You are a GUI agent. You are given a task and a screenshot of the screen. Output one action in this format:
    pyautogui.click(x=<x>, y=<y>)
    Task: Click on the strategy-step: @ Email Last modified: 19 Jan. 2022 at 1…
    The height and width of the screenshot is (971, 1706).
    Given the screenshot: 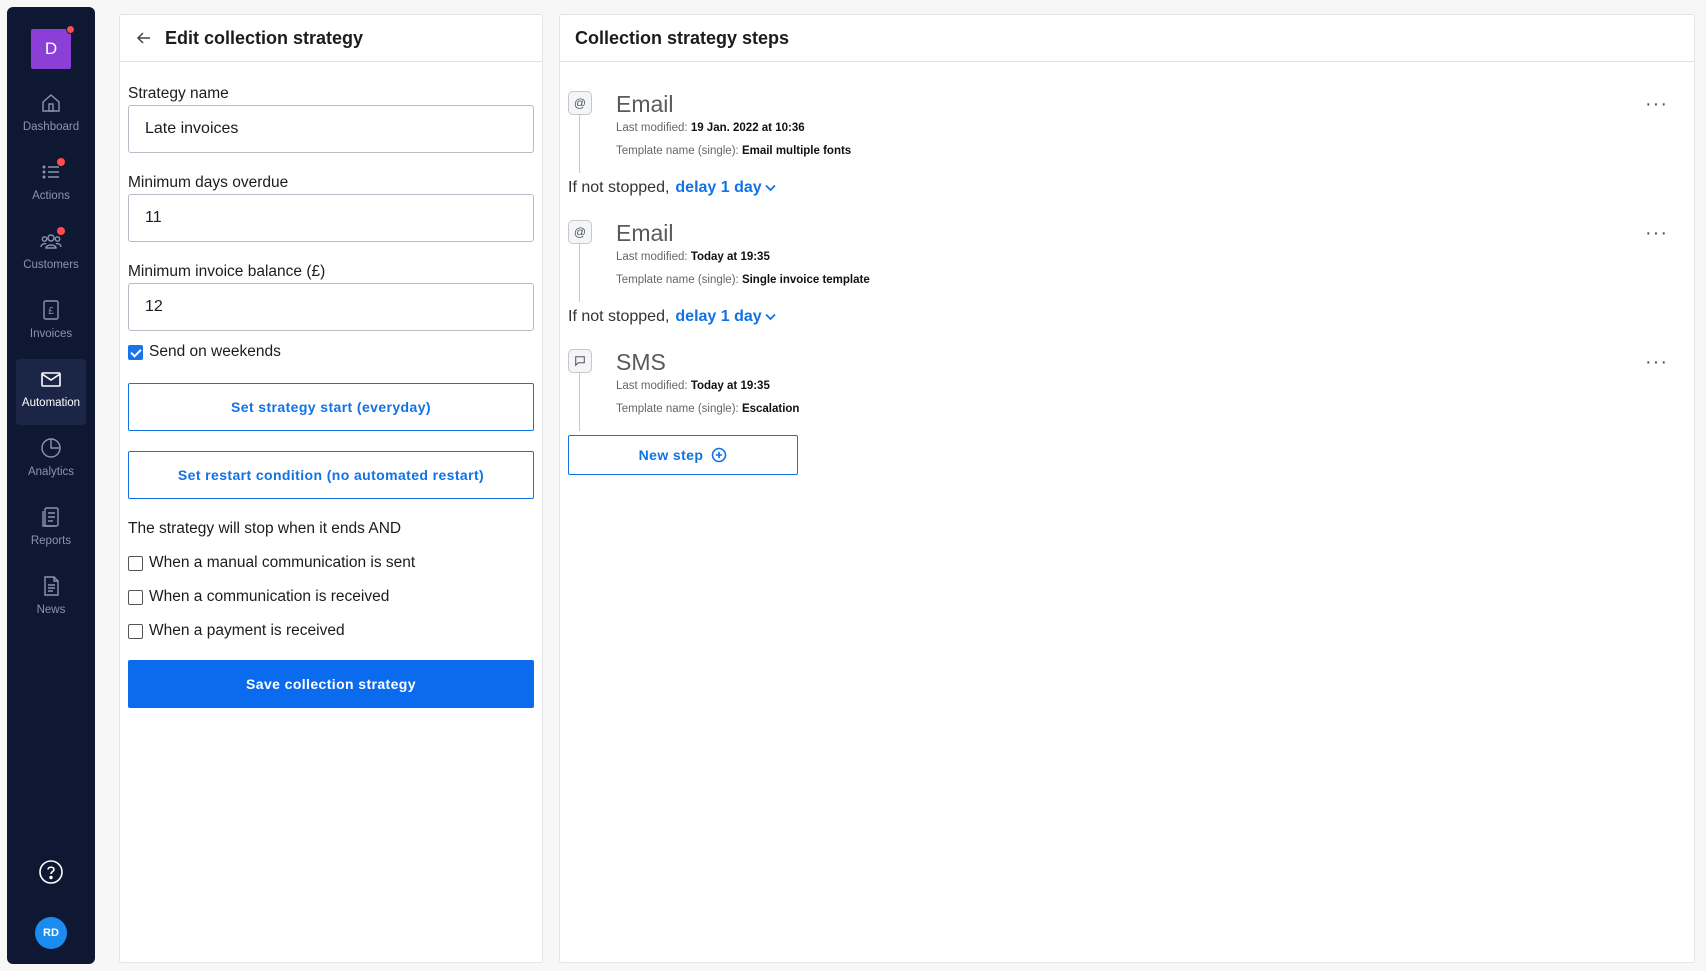 What is the action you would take?
    pyautogui.click(x=1128, y=136)
    